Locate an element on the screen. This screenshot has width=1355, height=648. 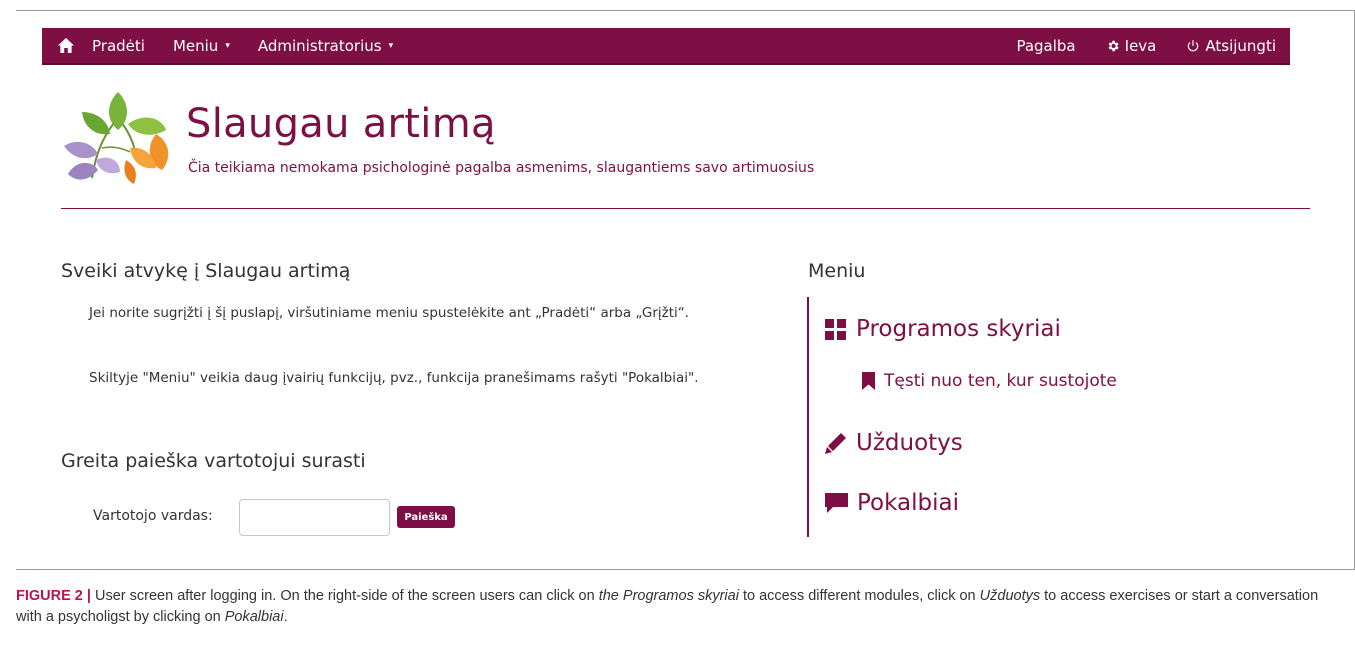
nav-pradeti-label: Pradėti is located at coordinates (118, 45).